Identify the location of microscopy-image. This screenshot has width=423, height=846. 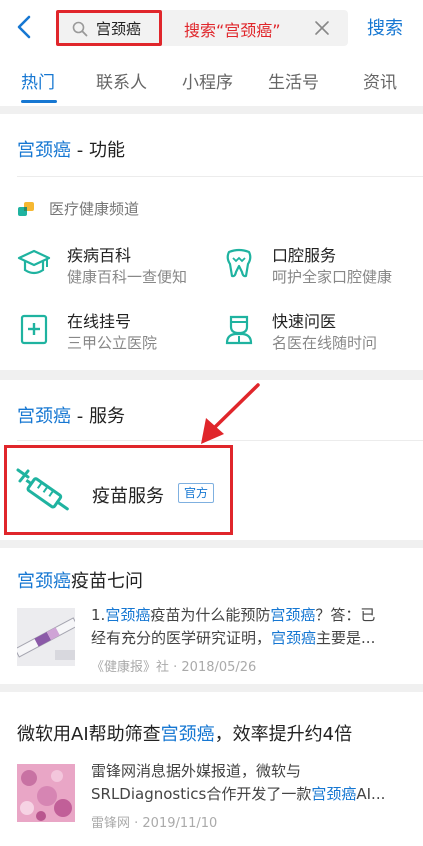
(46, 793).